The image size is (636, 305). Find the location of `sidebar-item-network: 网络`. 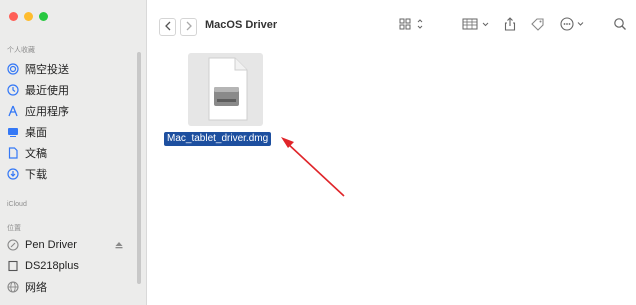

sidebar-item-network: 网络 is located at coordinates (72, 287).